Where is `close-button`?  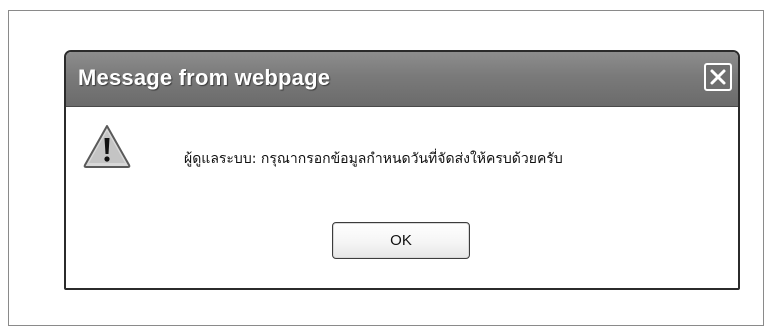
close-button is located at coordinates (718, 77).